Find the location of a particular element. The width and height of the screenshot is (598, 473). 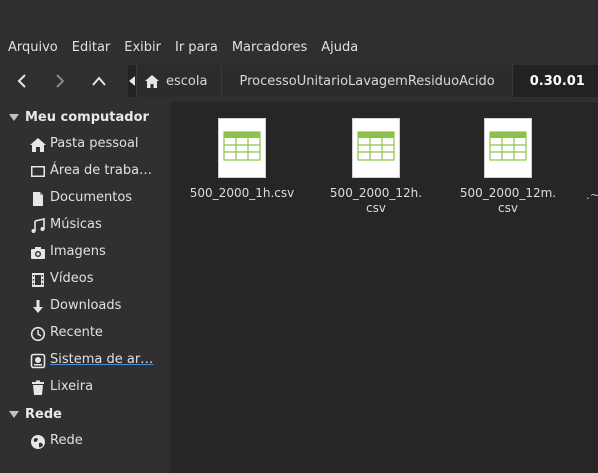

sidebar-item-rede: Rede is located at coordinates (85, 441).